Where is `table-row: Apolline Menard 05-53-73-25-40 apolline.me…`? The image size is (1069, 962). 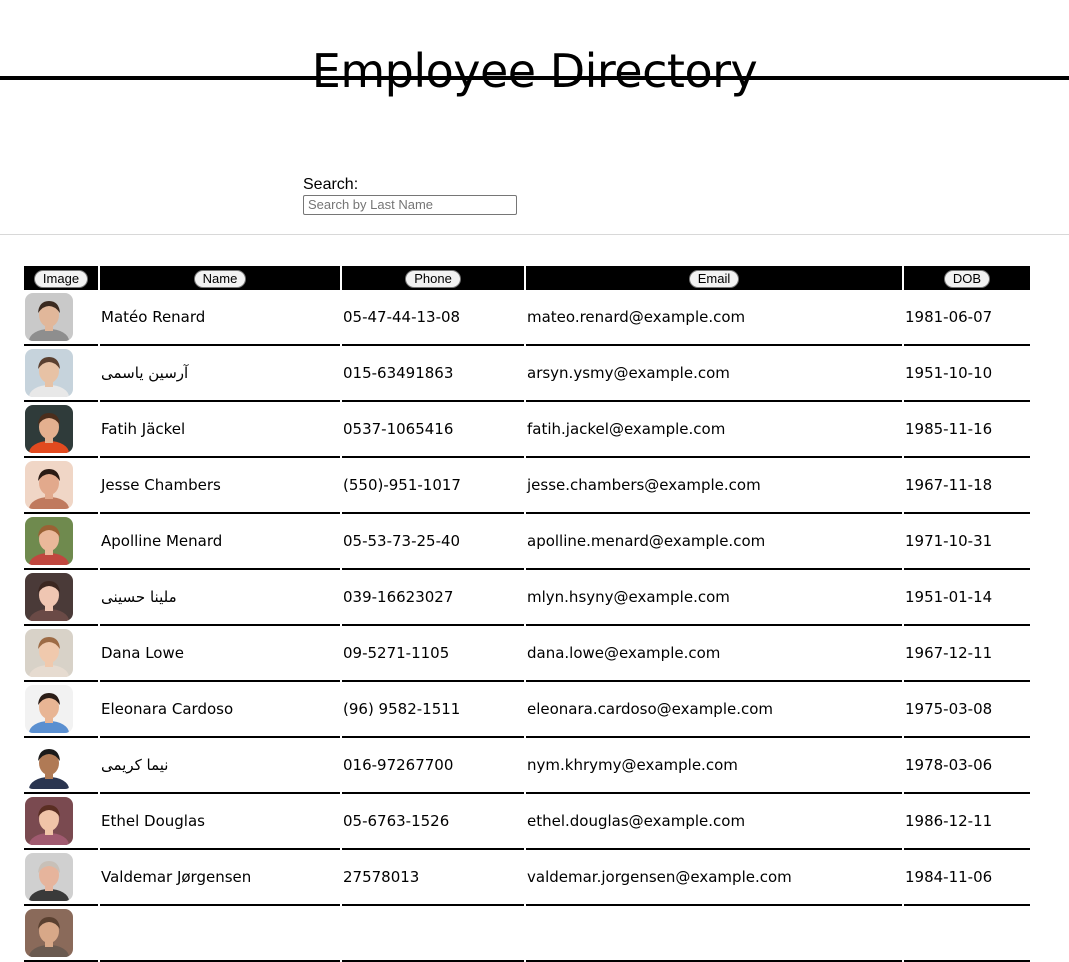
table-row: Apolline Menard 05-53-73-25-40 apolline.me… is located at coordinates (527, 542).